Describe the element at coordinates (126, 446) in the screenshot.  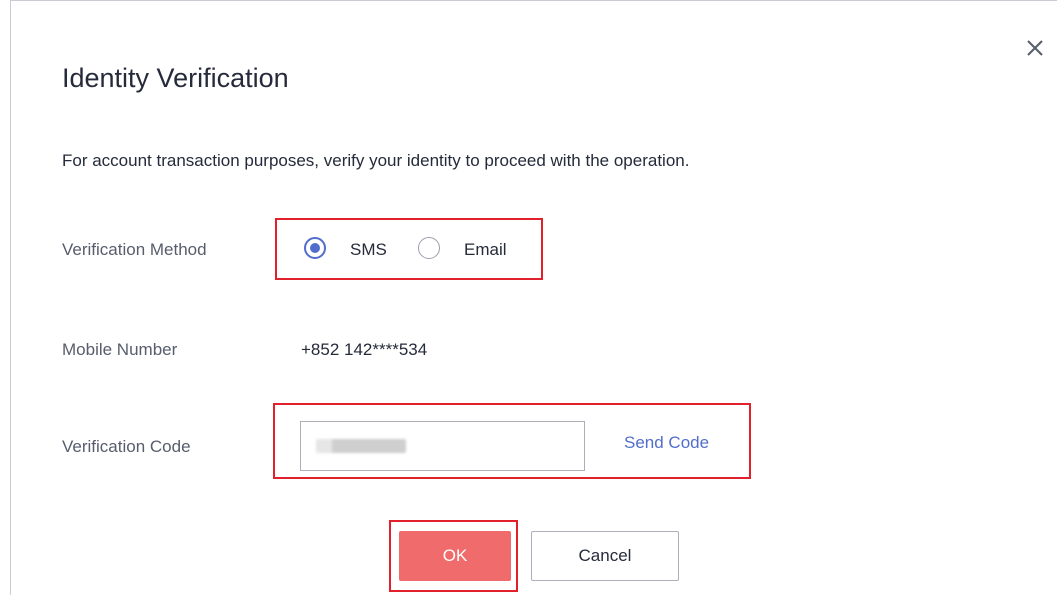
I see `verification-code-label: Verification Code` at that location.